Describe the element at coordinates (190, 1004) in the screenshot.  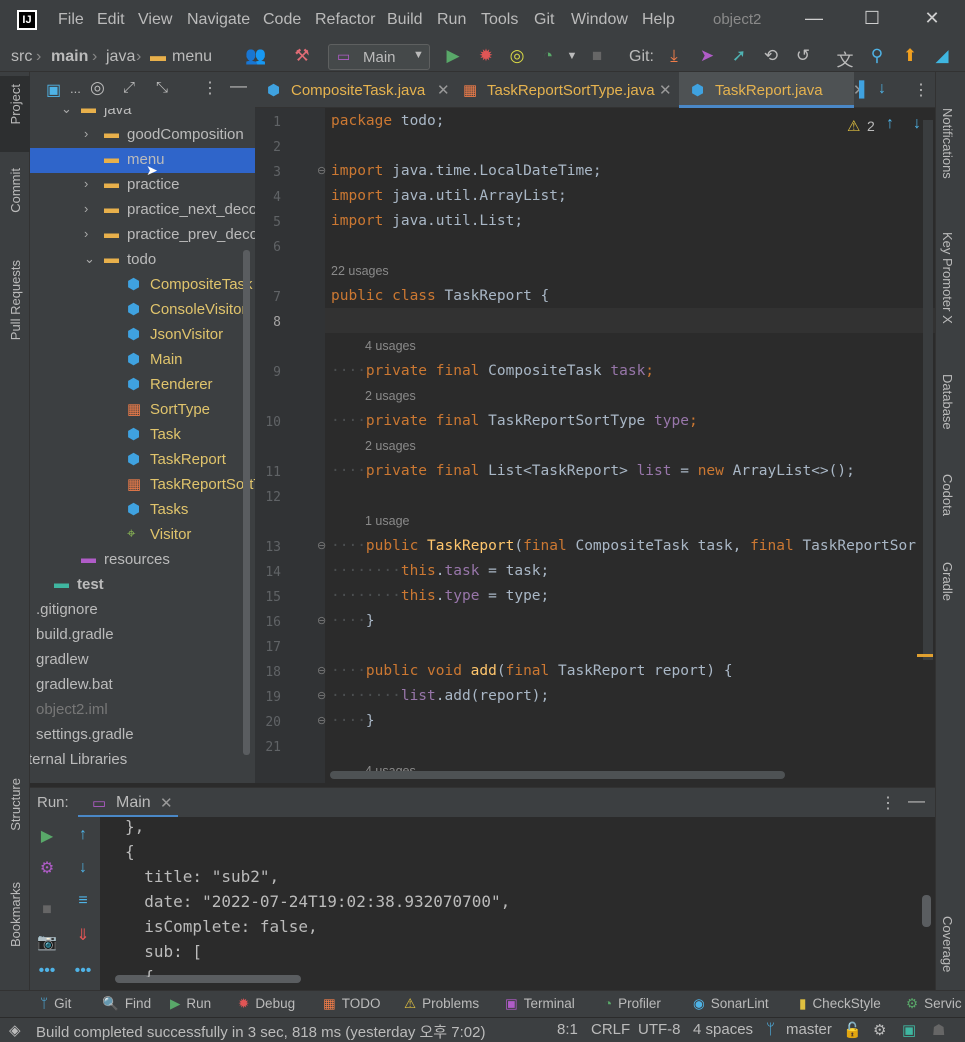
I see `bottom-tab-run: ▶ Run` at that location.